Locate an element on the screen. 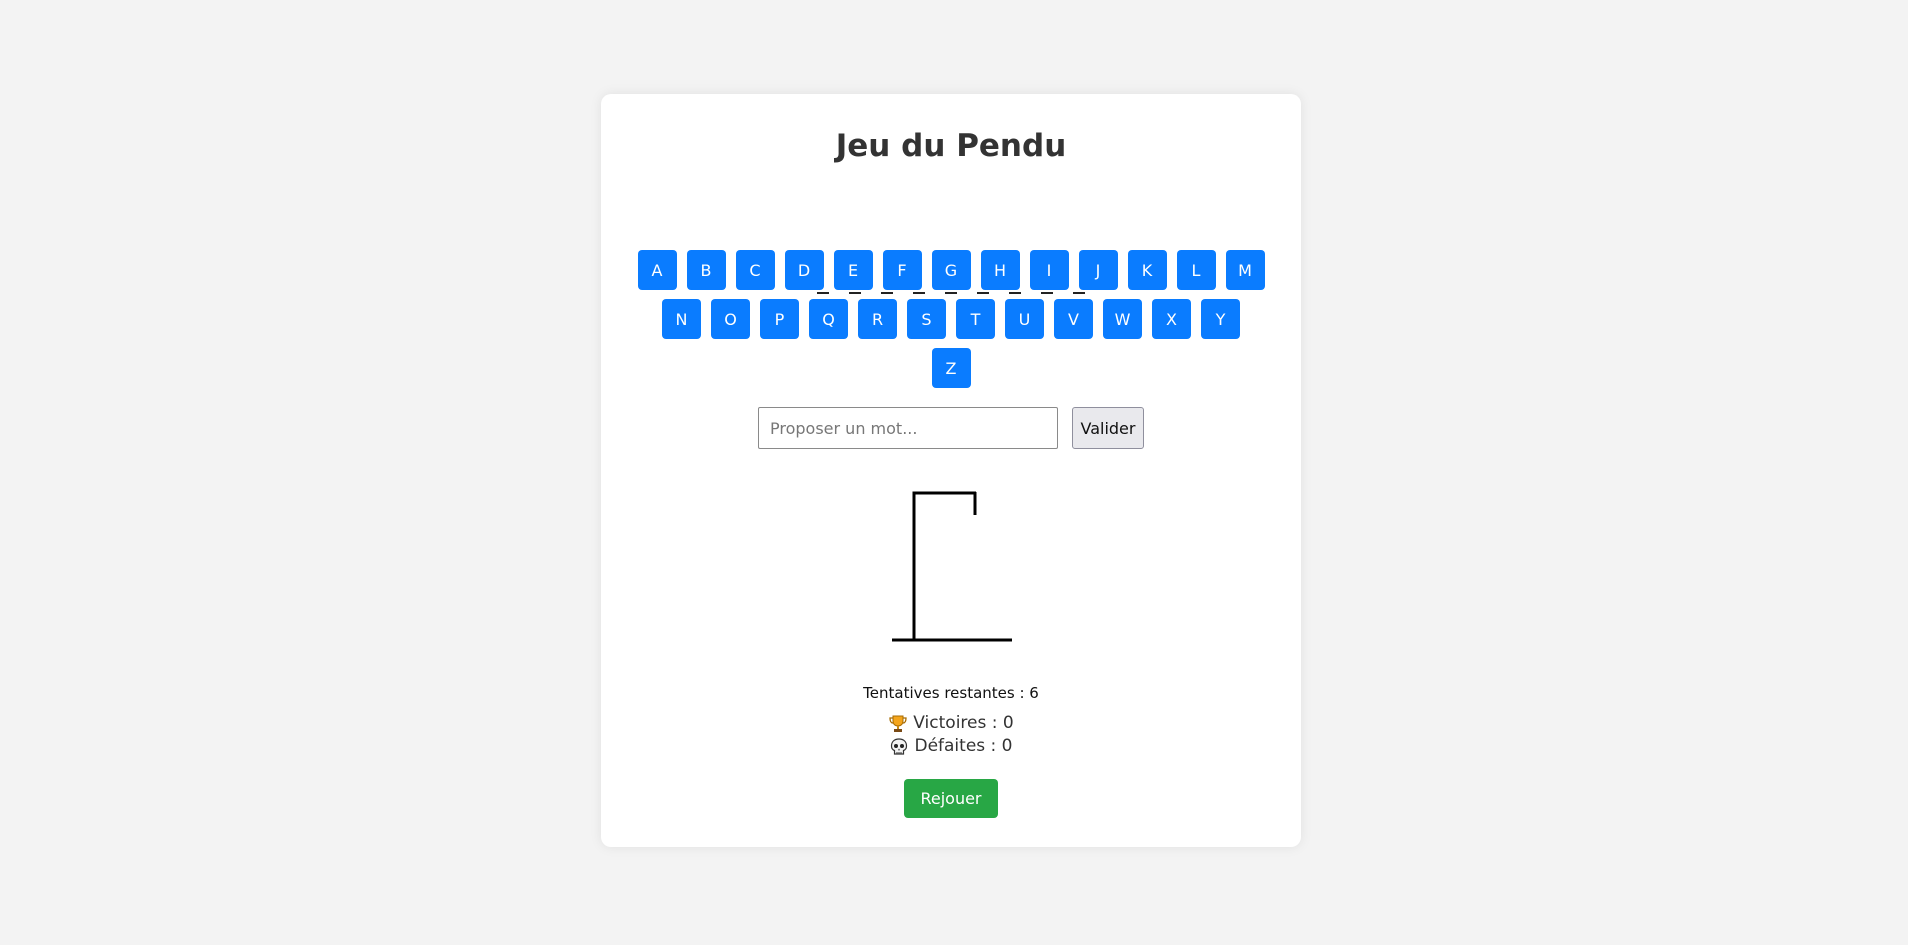  guess-input is located at coordinates (908, 428).